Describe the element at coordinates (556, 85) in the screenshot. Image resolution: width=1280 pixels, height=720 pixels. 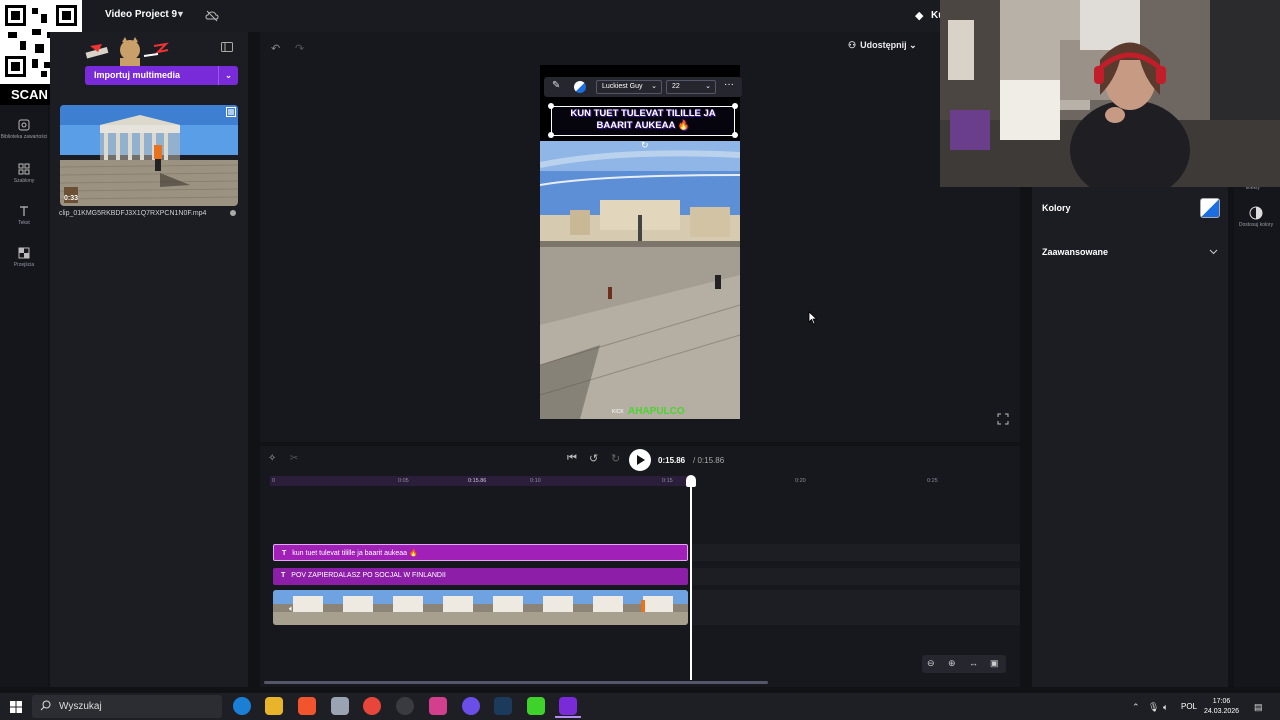
I see `edit-pencil-icon: ✎` at that location.